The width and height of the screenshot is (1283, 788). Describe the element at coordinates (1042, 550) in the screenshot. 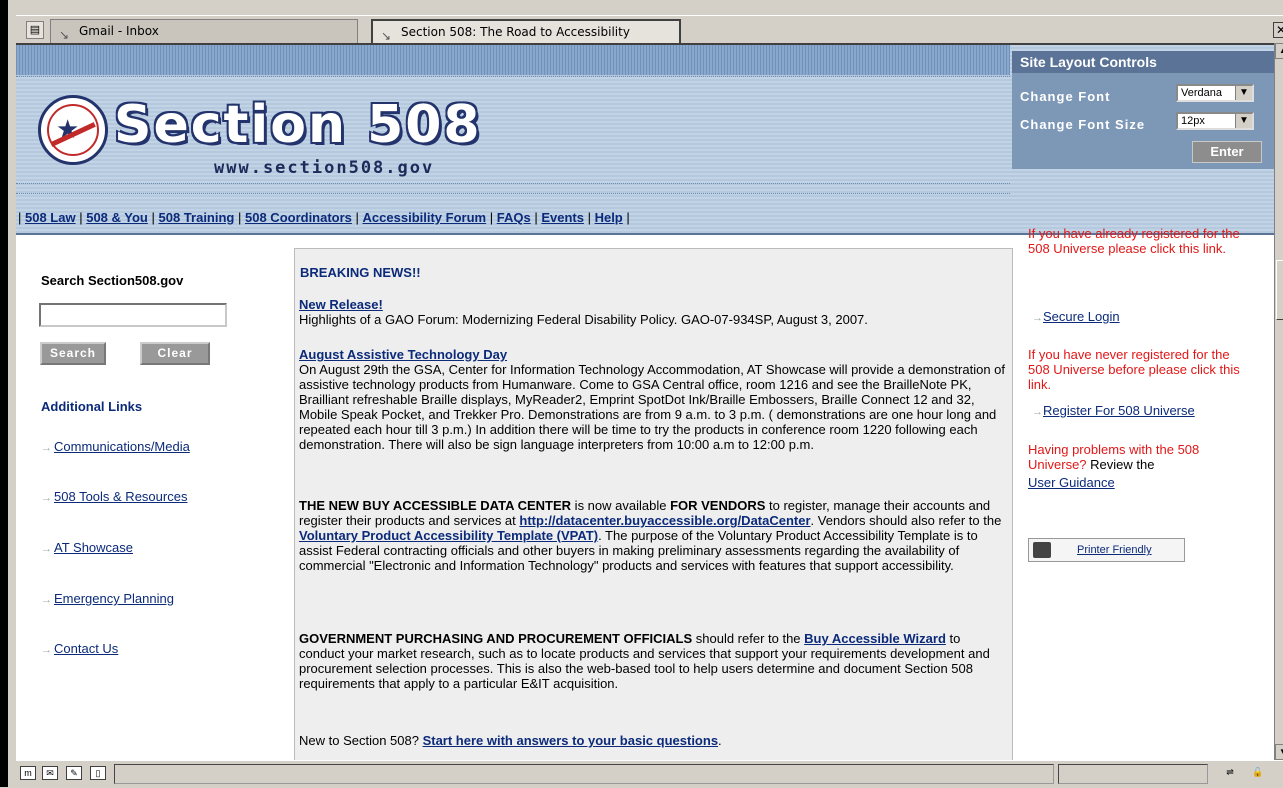

I see `printer-icon` at that location.